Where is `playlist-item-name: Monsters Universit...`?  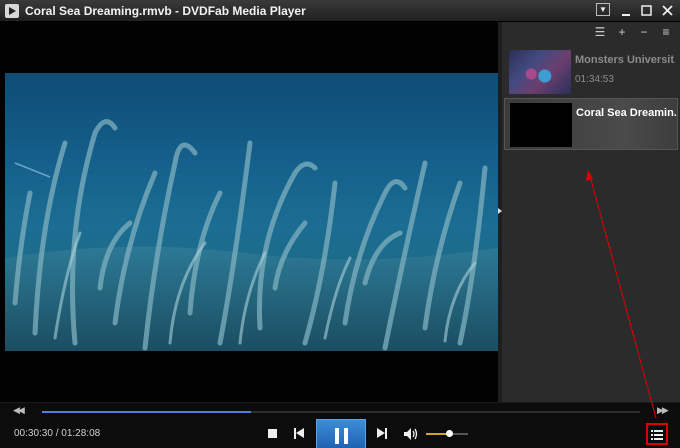
playlist-item-name: Monsters Universit... is located at coordinates (625, 60).